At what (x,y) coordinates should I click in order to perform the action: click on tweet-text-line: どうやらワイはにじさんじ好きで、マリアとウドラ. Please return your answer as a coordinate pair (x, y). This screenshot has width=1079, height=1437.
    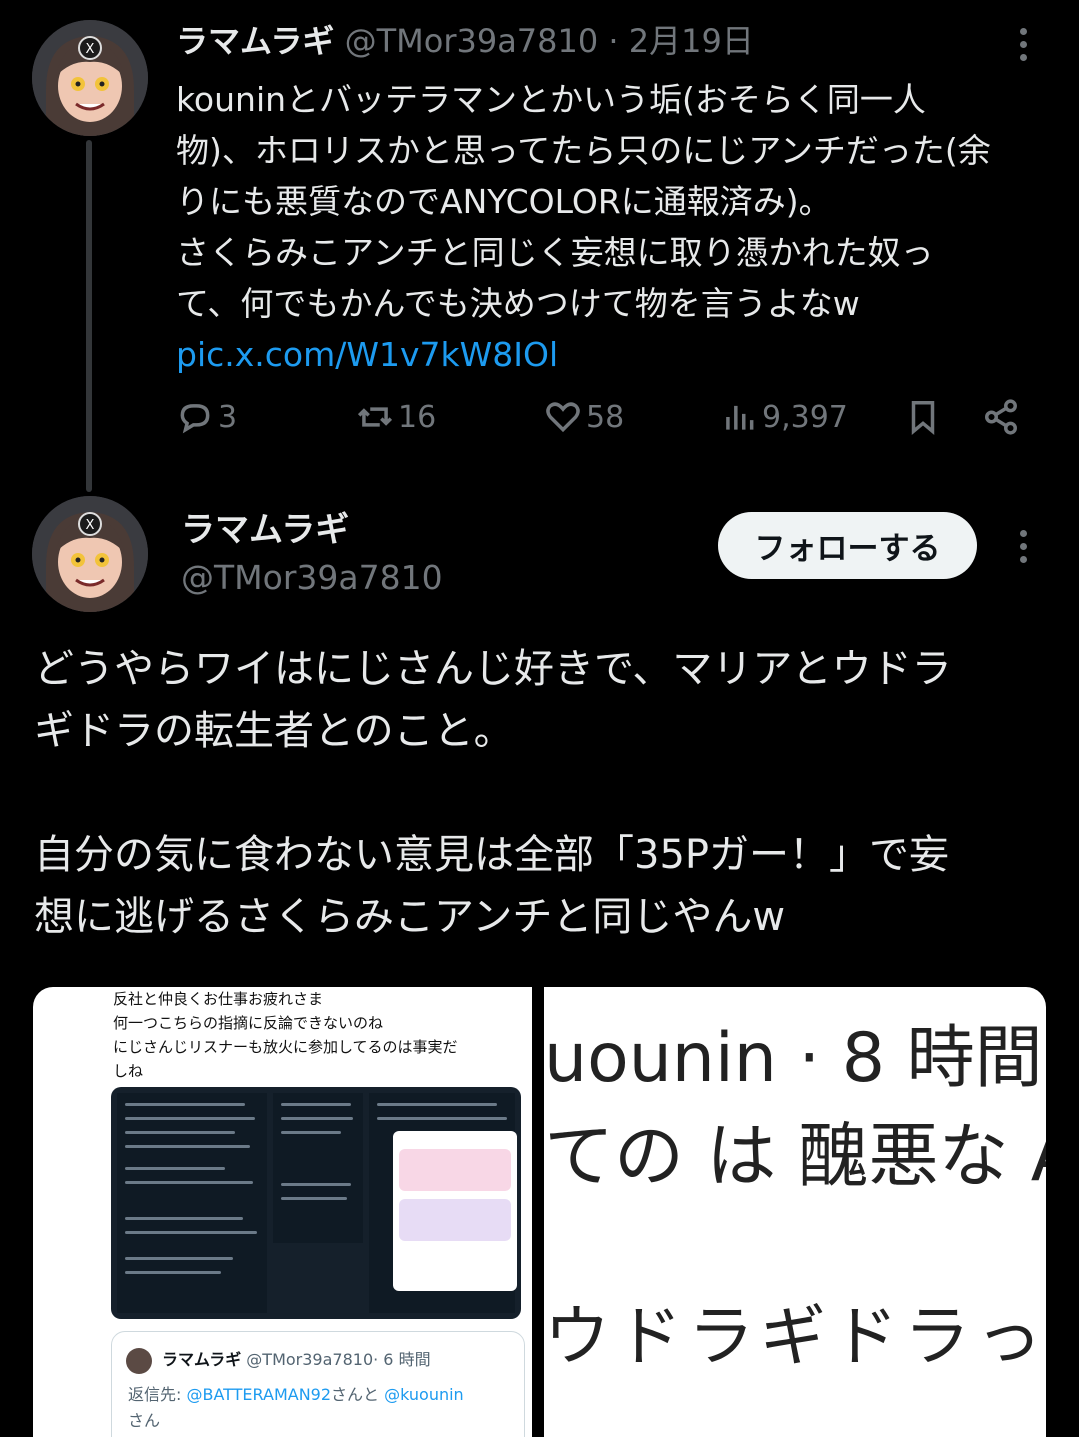
    Looking at the image, I should click on (493, 669).